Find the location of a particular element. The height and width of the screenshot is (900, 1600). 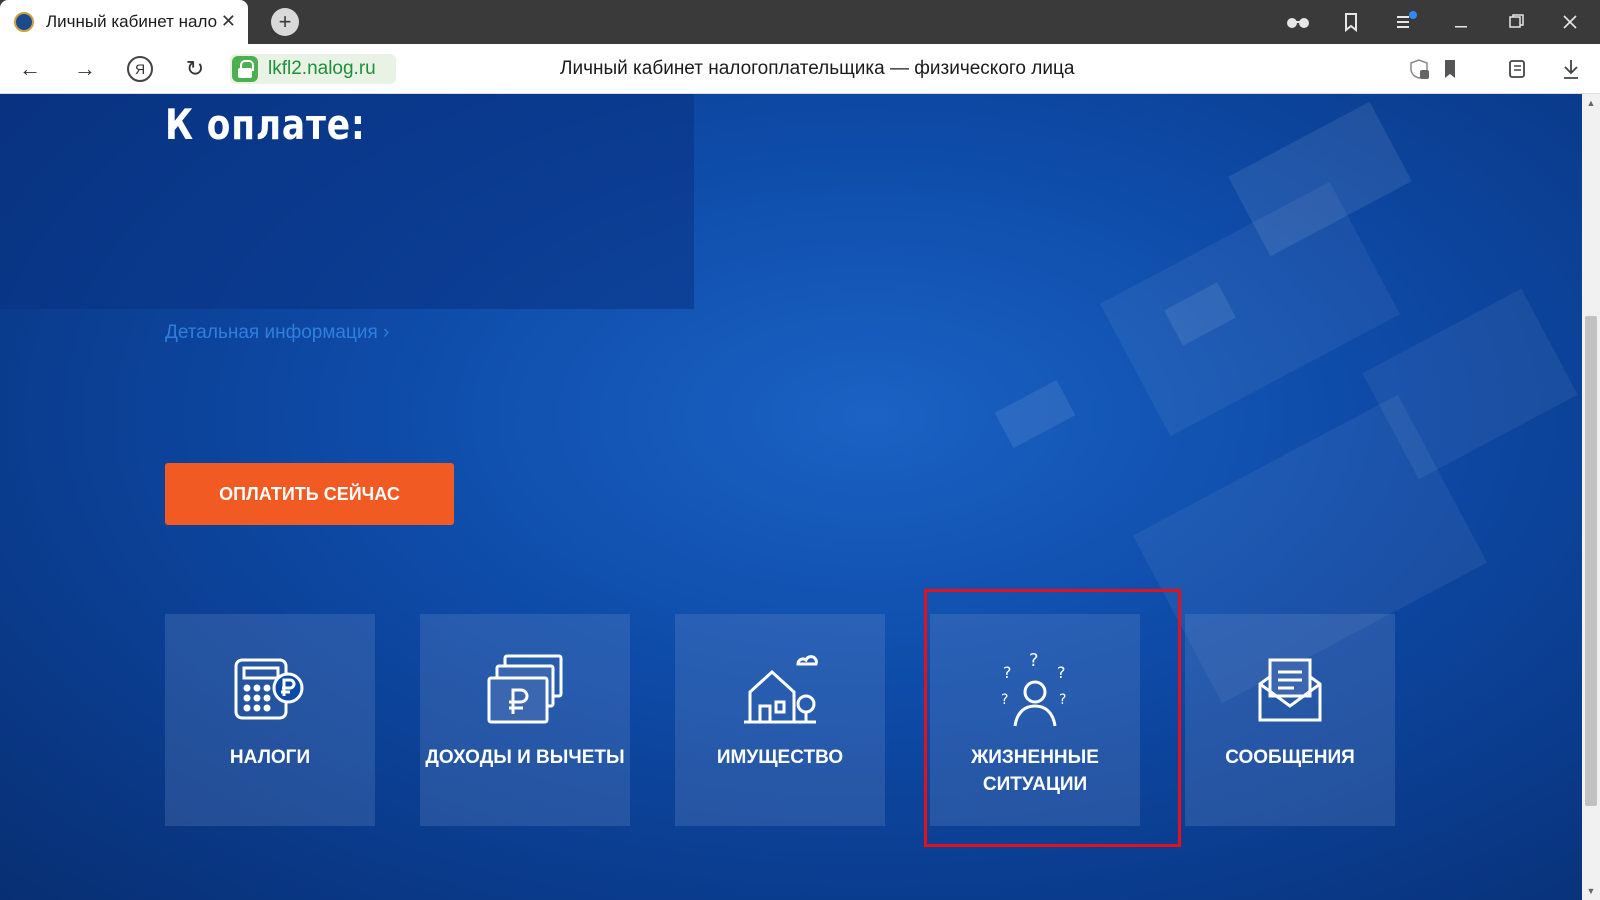

banknotes-icon is located at coordinates (525, 689).